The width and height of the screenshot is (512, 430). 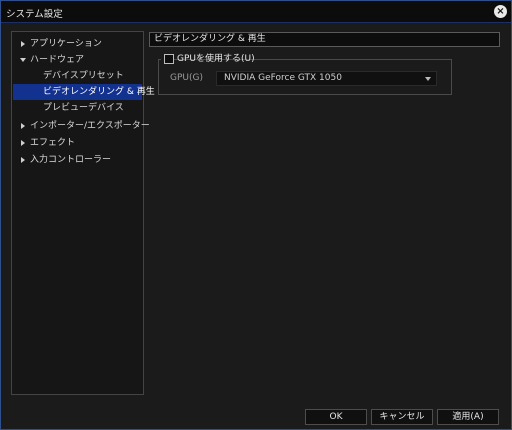 I want to click on tree-item-input-controller: 入力コントローラー, so click(x=77, y=160).